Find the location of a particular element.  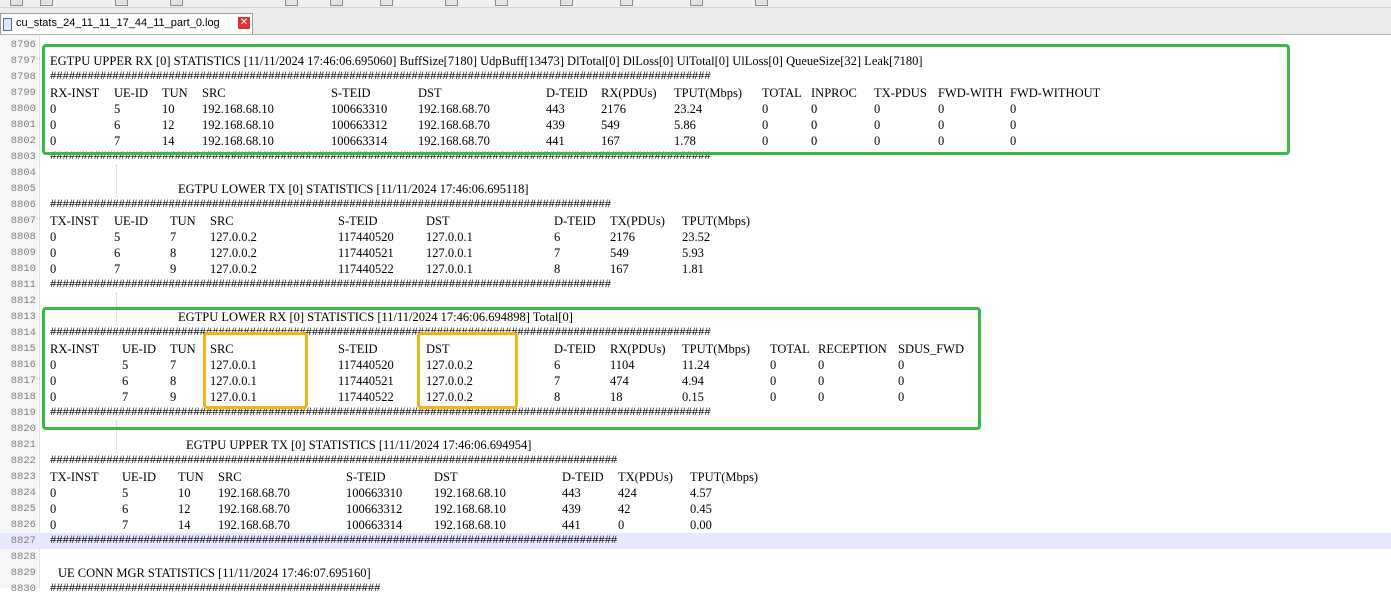

table-cell: 5 is located at coordinates (117, 237).